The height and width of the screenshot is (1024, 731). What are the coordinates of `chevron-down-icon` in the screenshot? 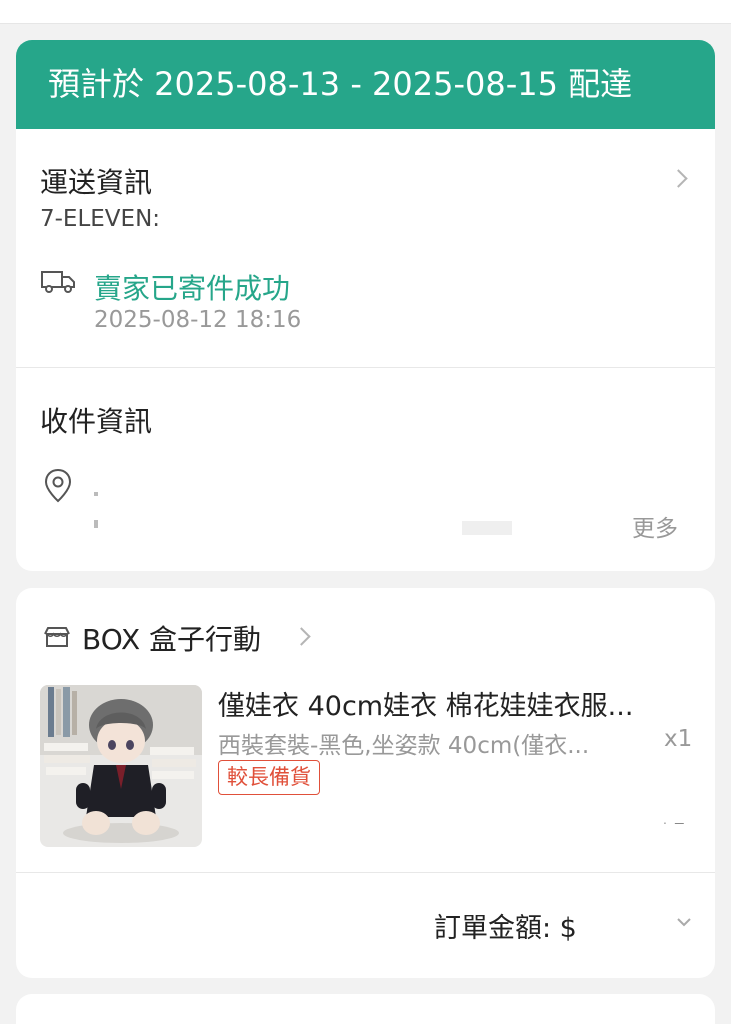 It's located at (684, 922).